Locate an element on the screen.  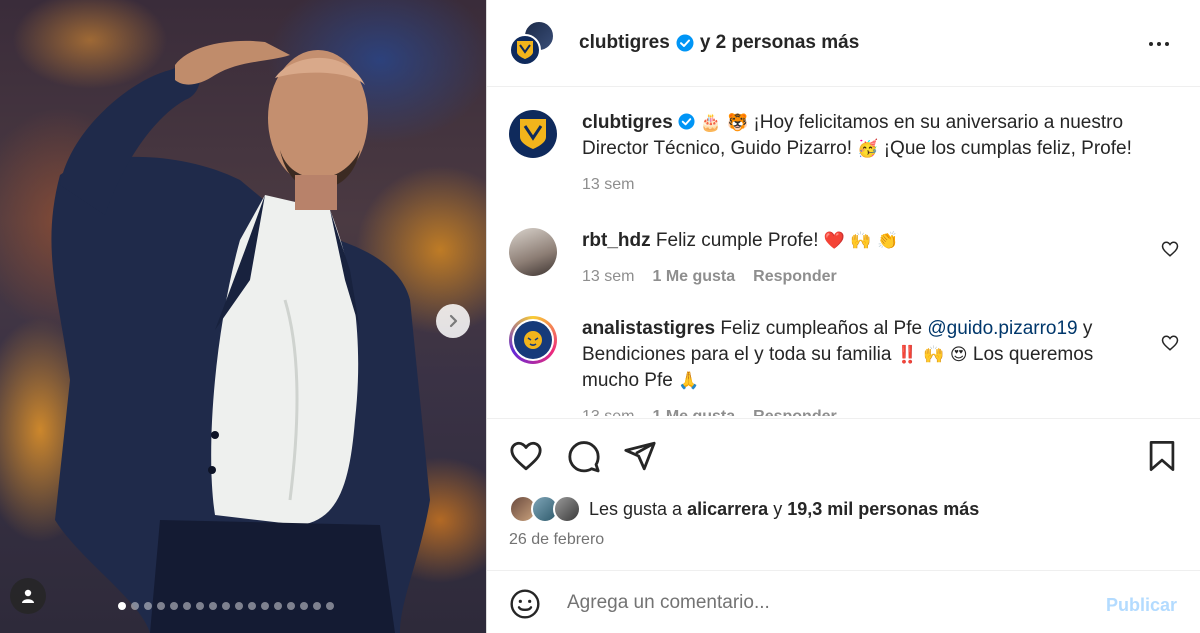
caption-text: ¡Que los cumplas feliz, Profe! is located at coordinates (1007, 148).